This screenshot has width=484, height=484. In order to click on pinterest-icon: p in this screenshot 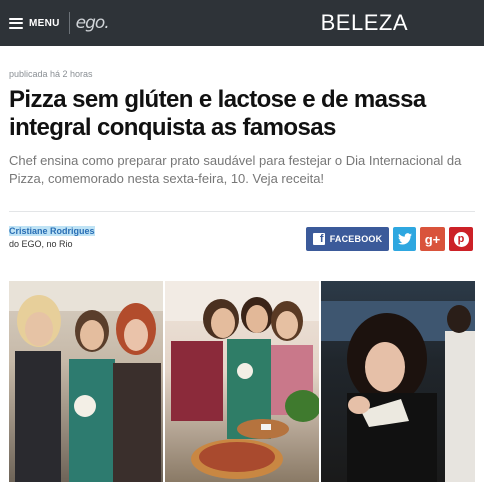, I will do `click(461, 239)`.